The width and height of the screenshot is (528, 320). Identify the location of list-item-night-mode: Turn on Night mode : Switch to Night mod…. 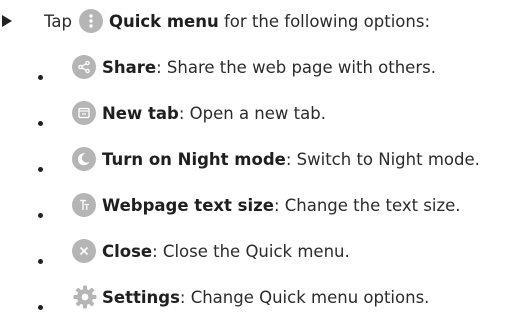
(264, 159).